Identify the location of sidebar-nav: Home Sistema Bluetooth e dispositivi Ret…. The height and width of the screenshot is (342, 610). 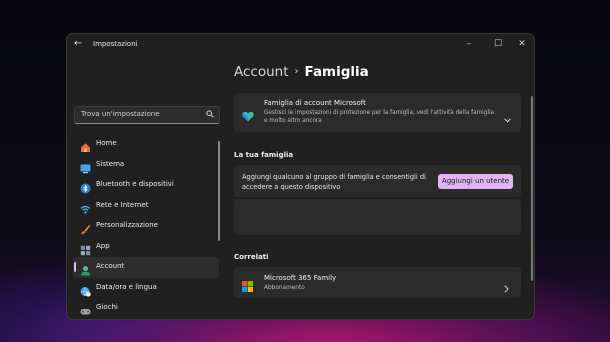
(146, 226).